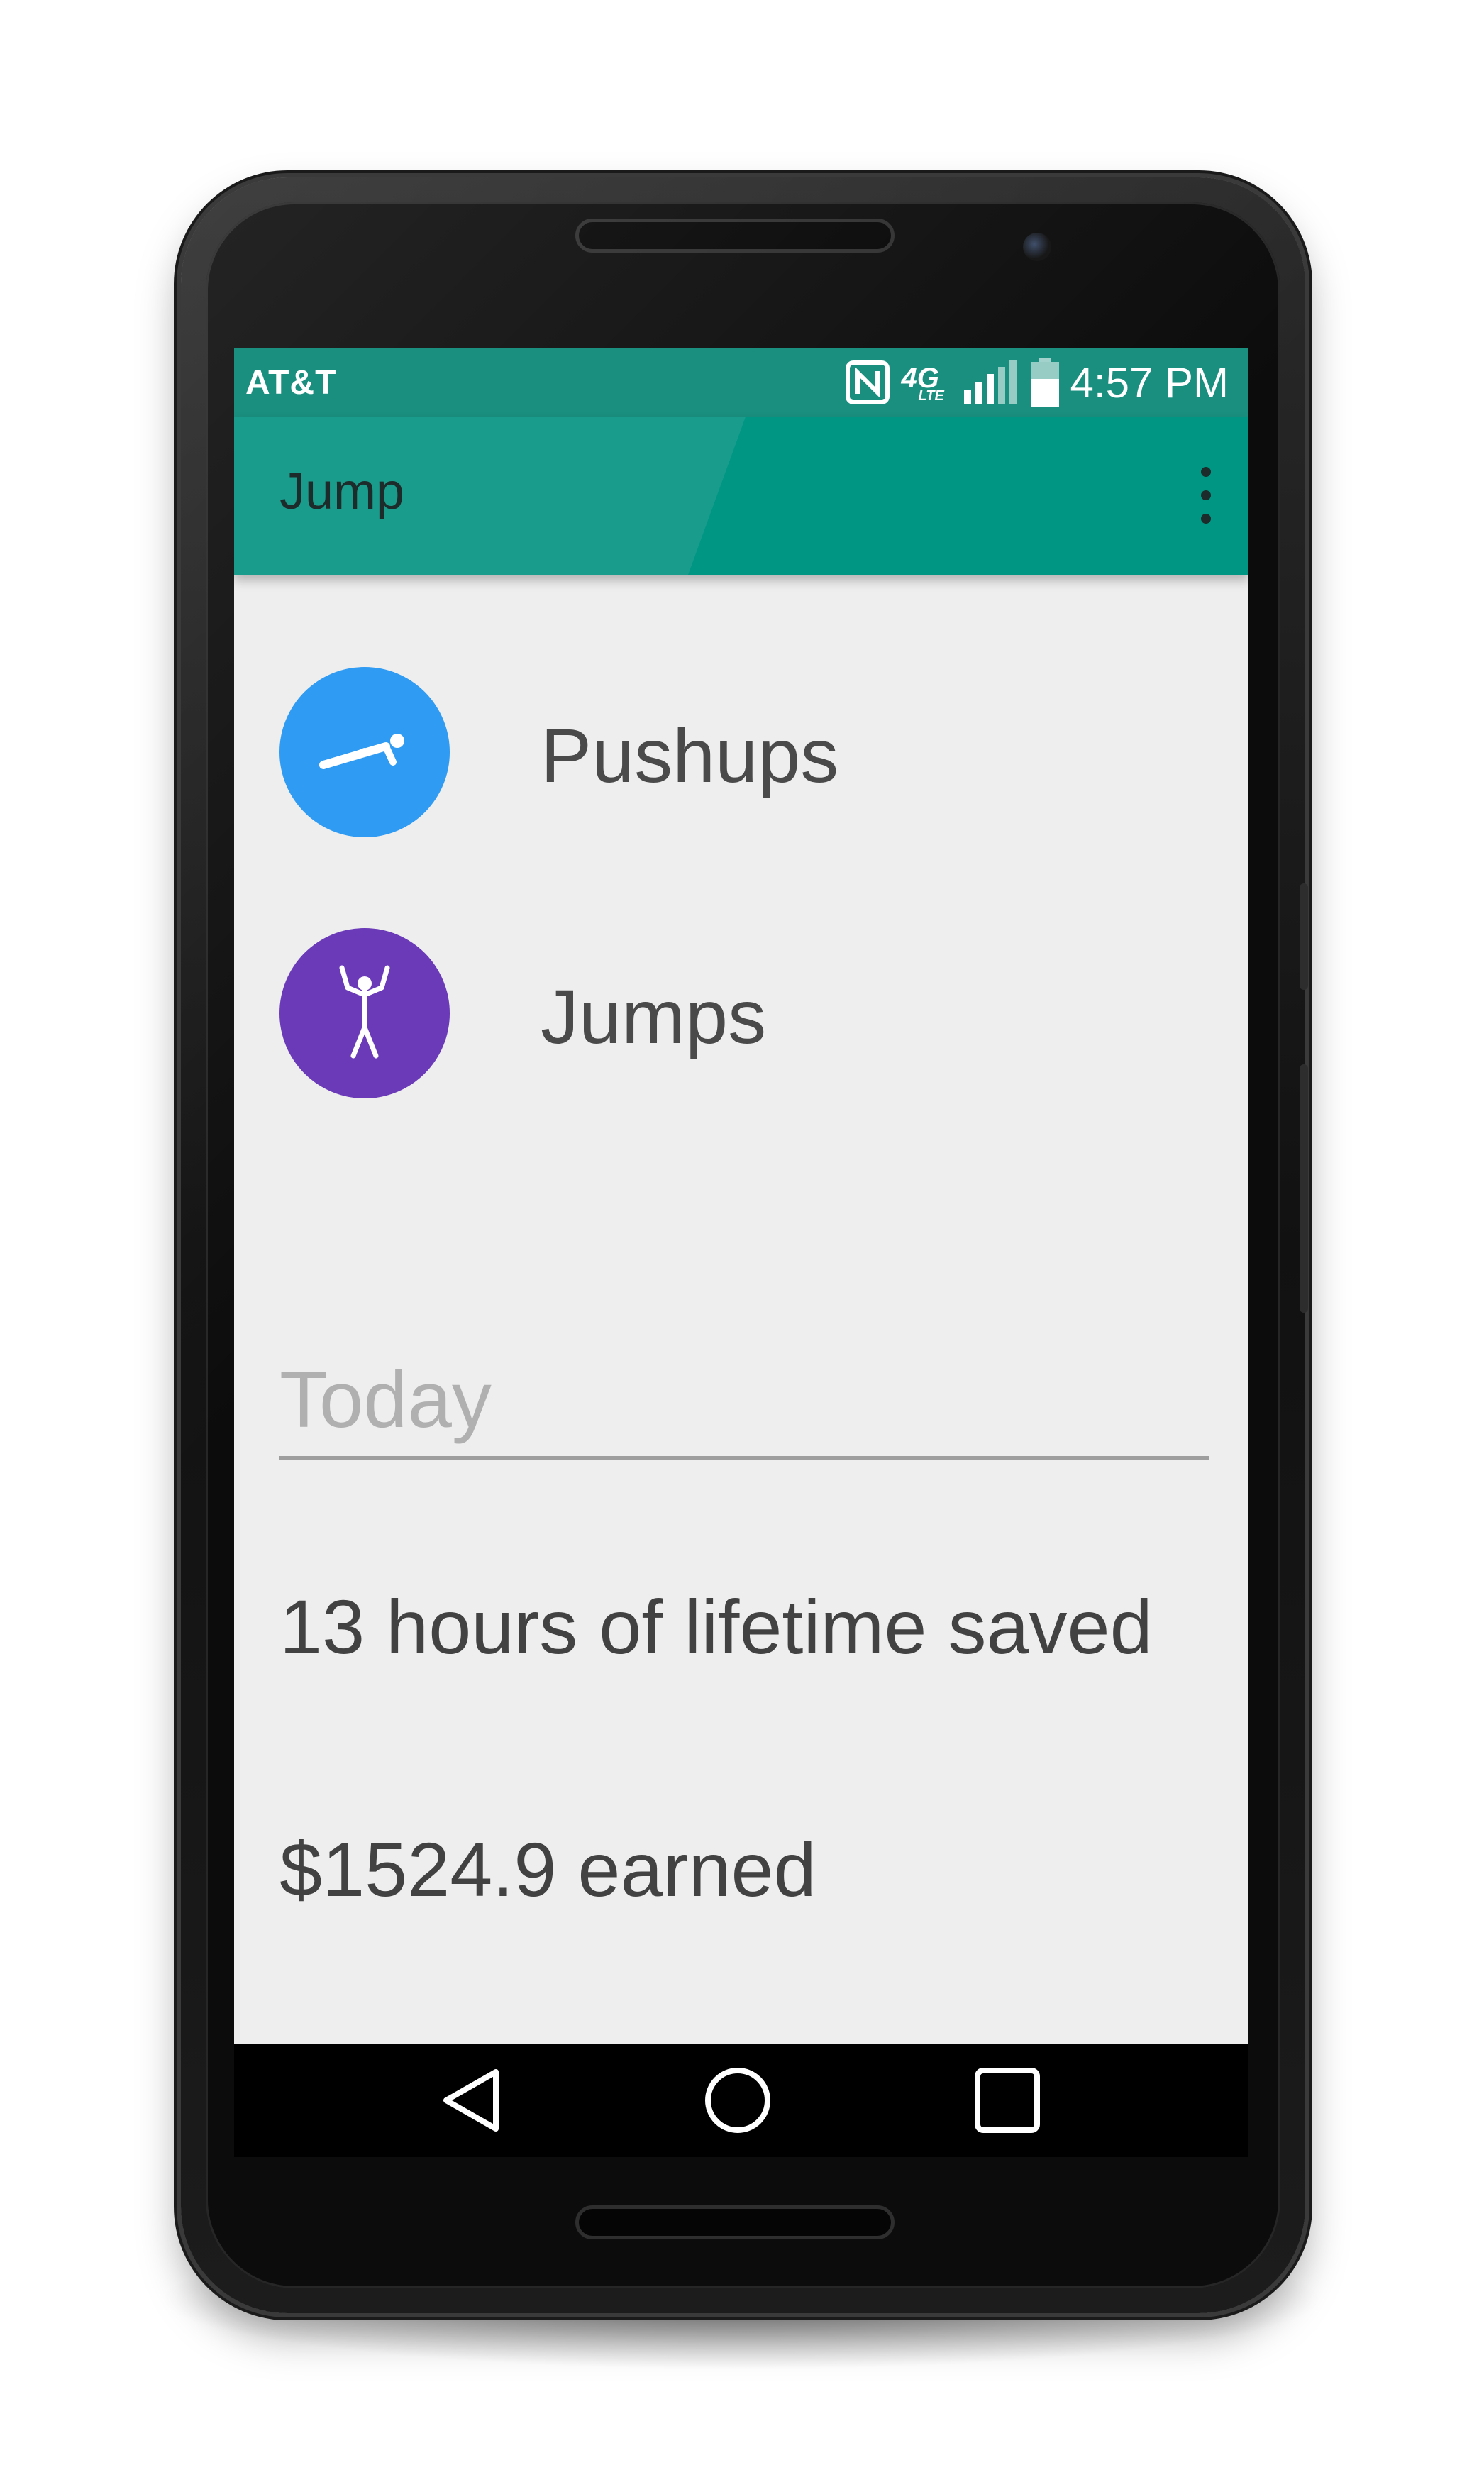 This screenshot has width=1484, height=2492. What do you see at coordinates (968, 496) in the screenshot?
I see `app-bar-shade` at bounding box center [968, 496].